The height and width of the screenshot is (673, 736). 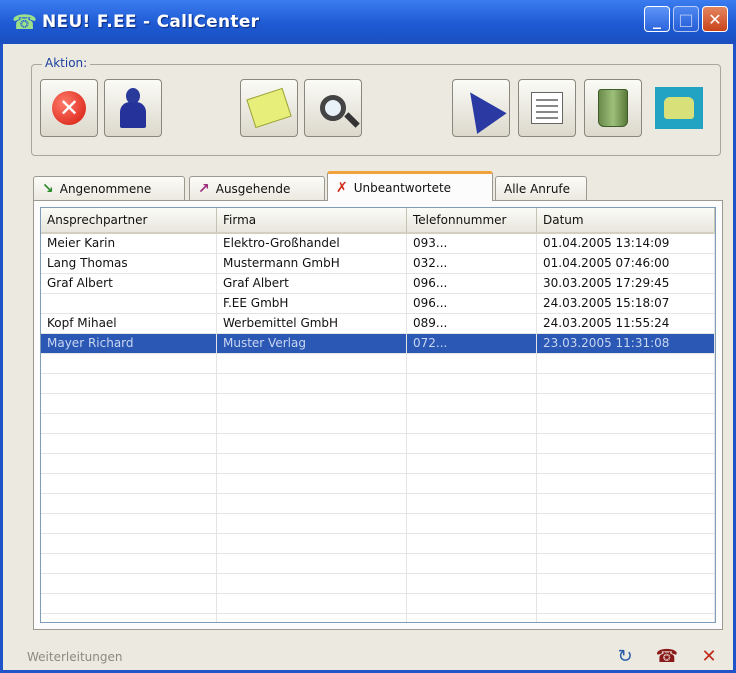 I want to click on note-icon, so click(x=269, y=108).